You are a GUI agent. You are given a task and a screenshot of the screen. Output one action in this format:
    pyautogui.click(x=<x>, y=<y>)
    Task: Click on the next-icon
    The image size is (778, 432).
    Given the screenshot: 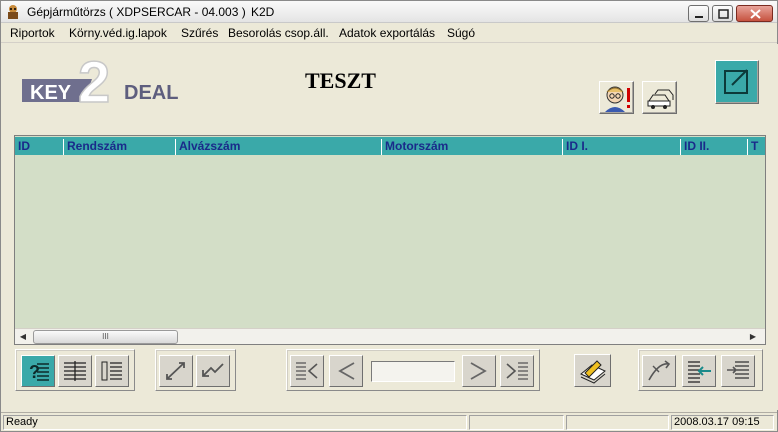 What is the action you would take?
    pyautogui.click(x=478, y=371)
    